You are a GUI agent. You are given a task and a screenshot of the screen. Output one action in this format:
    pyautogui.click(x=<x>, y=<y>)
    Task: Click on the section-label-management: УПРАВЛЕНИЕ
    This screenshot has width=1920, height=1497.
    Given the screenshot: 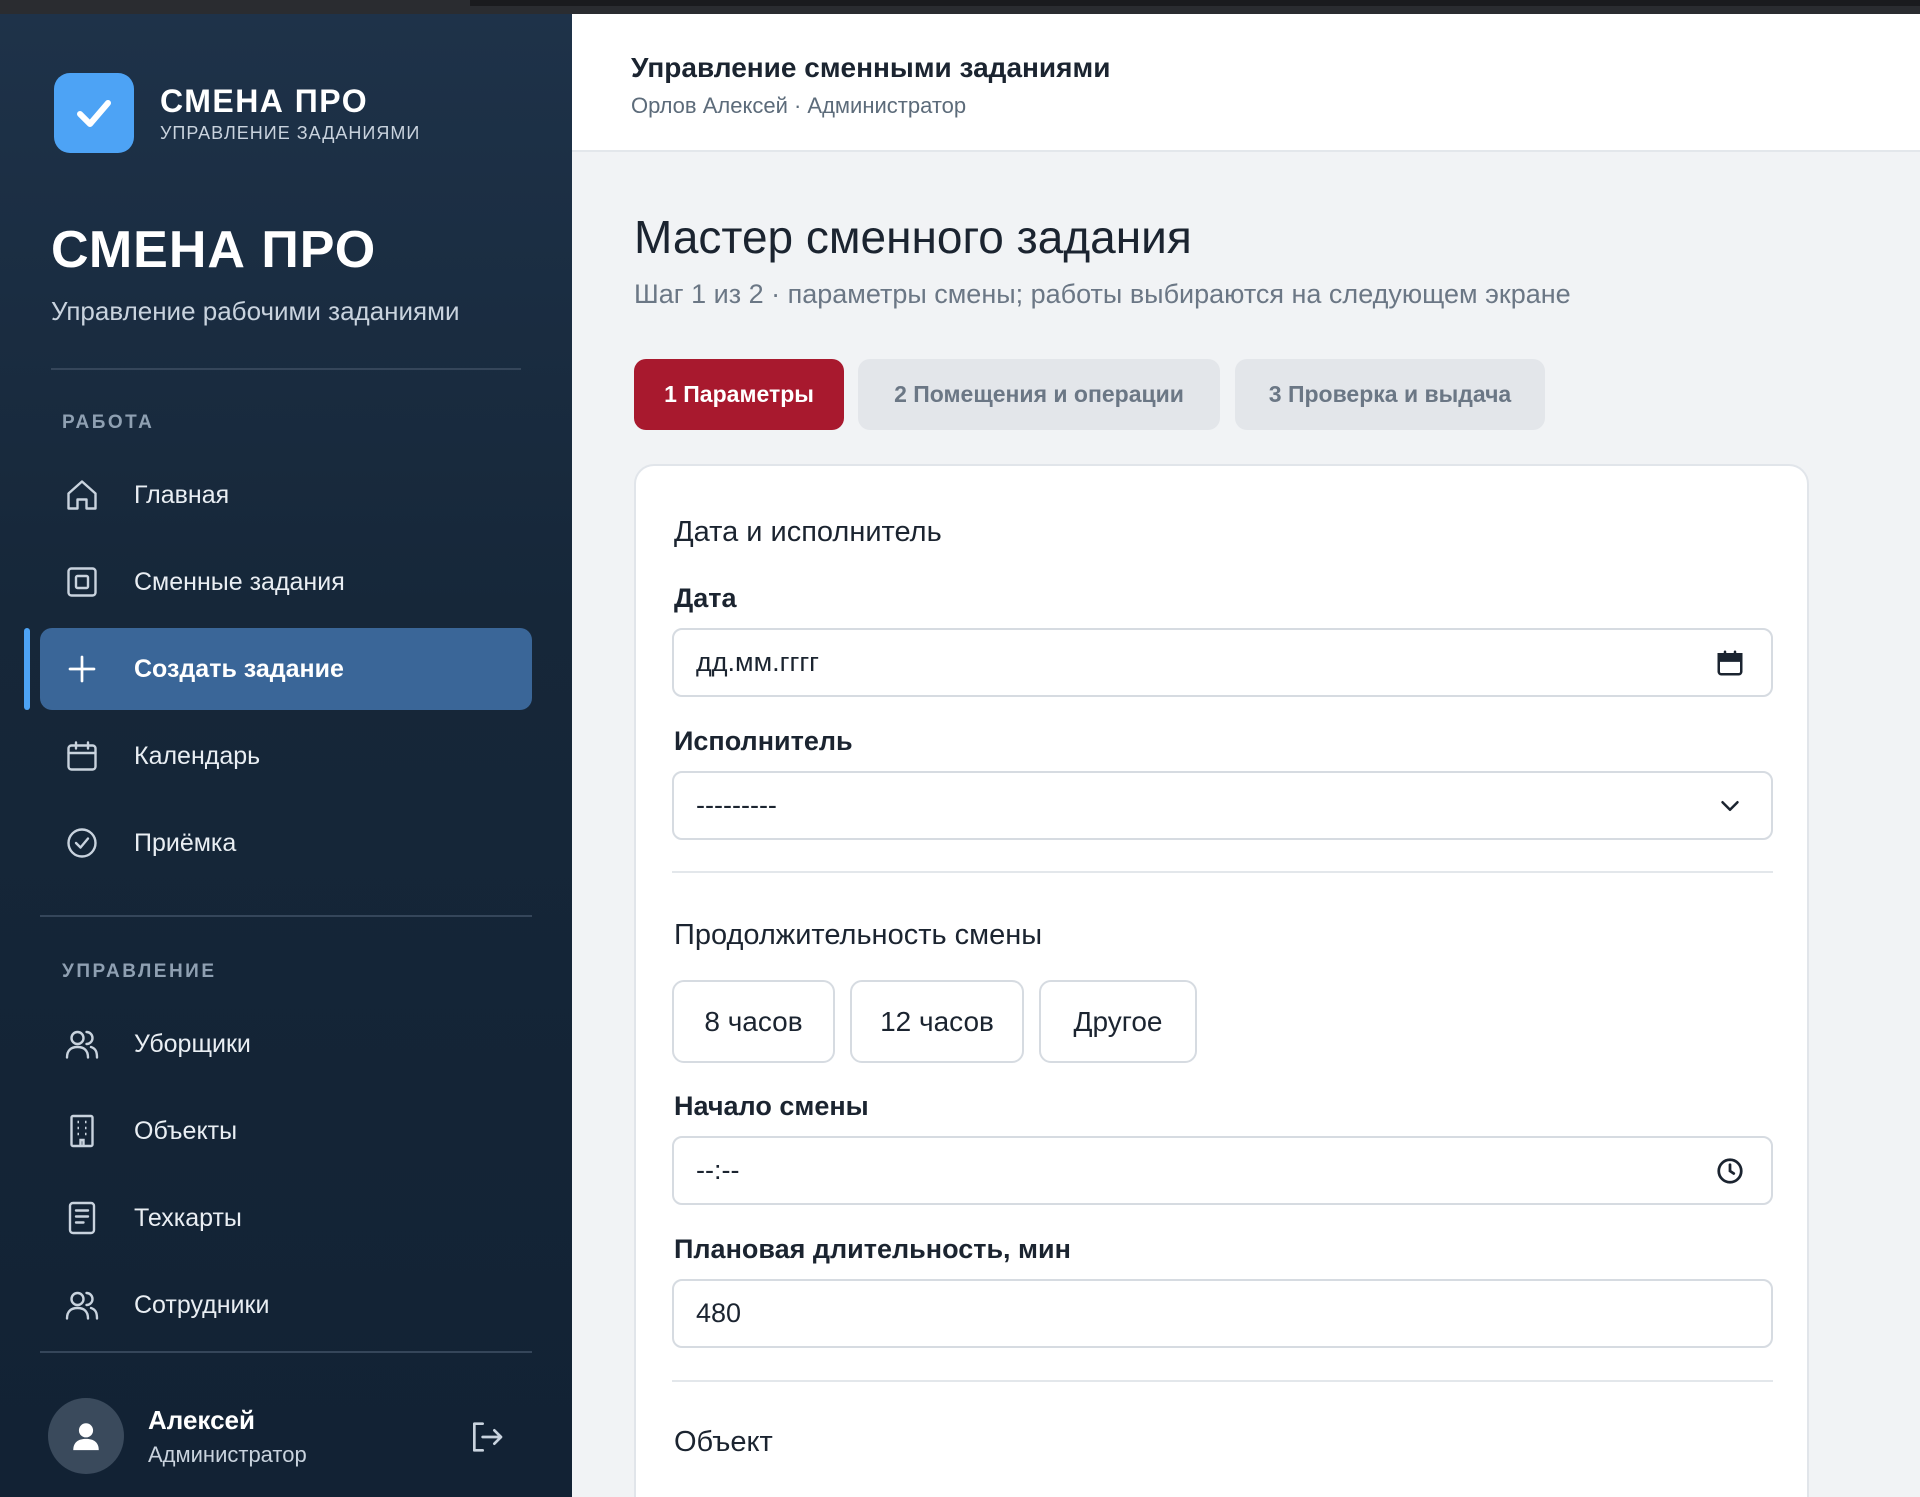 What is the action you would take?
    pyautogui.click(x=139, y=971)
    